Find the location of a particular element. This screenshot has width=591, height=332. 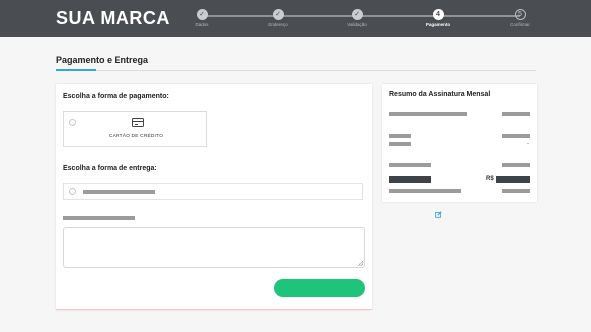

credit-card-icon is located at coordinates (138, 122).